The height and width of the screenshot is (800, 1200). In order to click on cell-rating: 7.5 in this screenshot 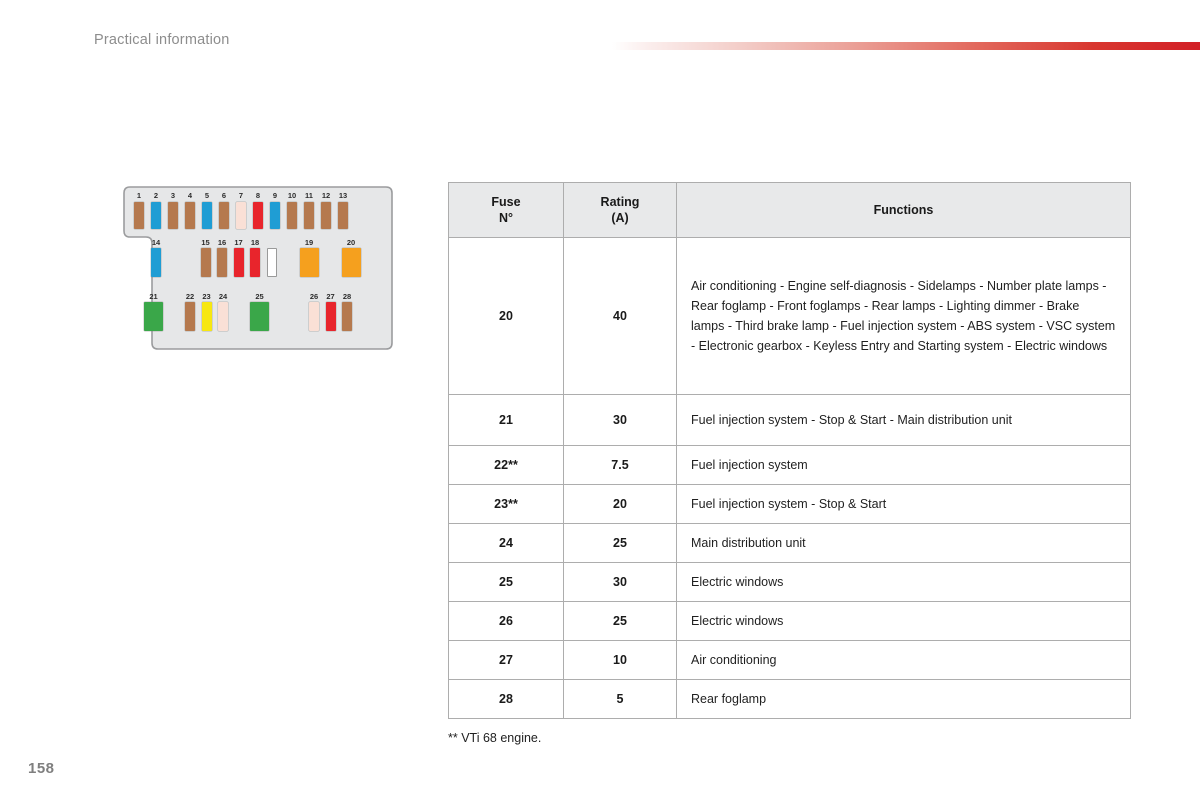, I will do `click(620, 465)`.